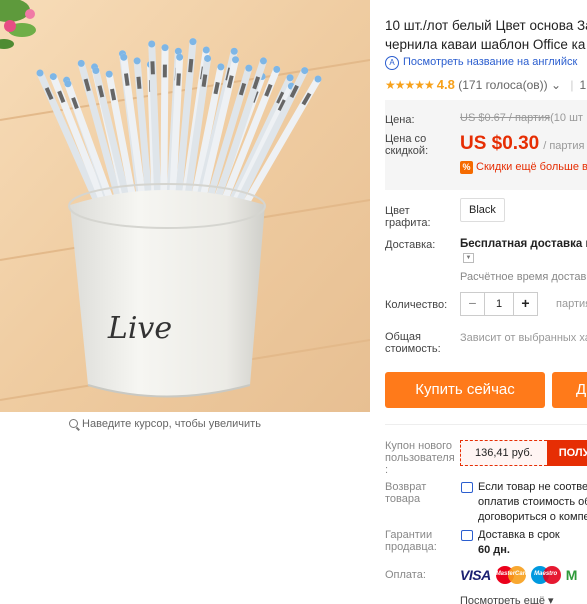  I want to click on return-label: Возврат товара, so click(406, 493).